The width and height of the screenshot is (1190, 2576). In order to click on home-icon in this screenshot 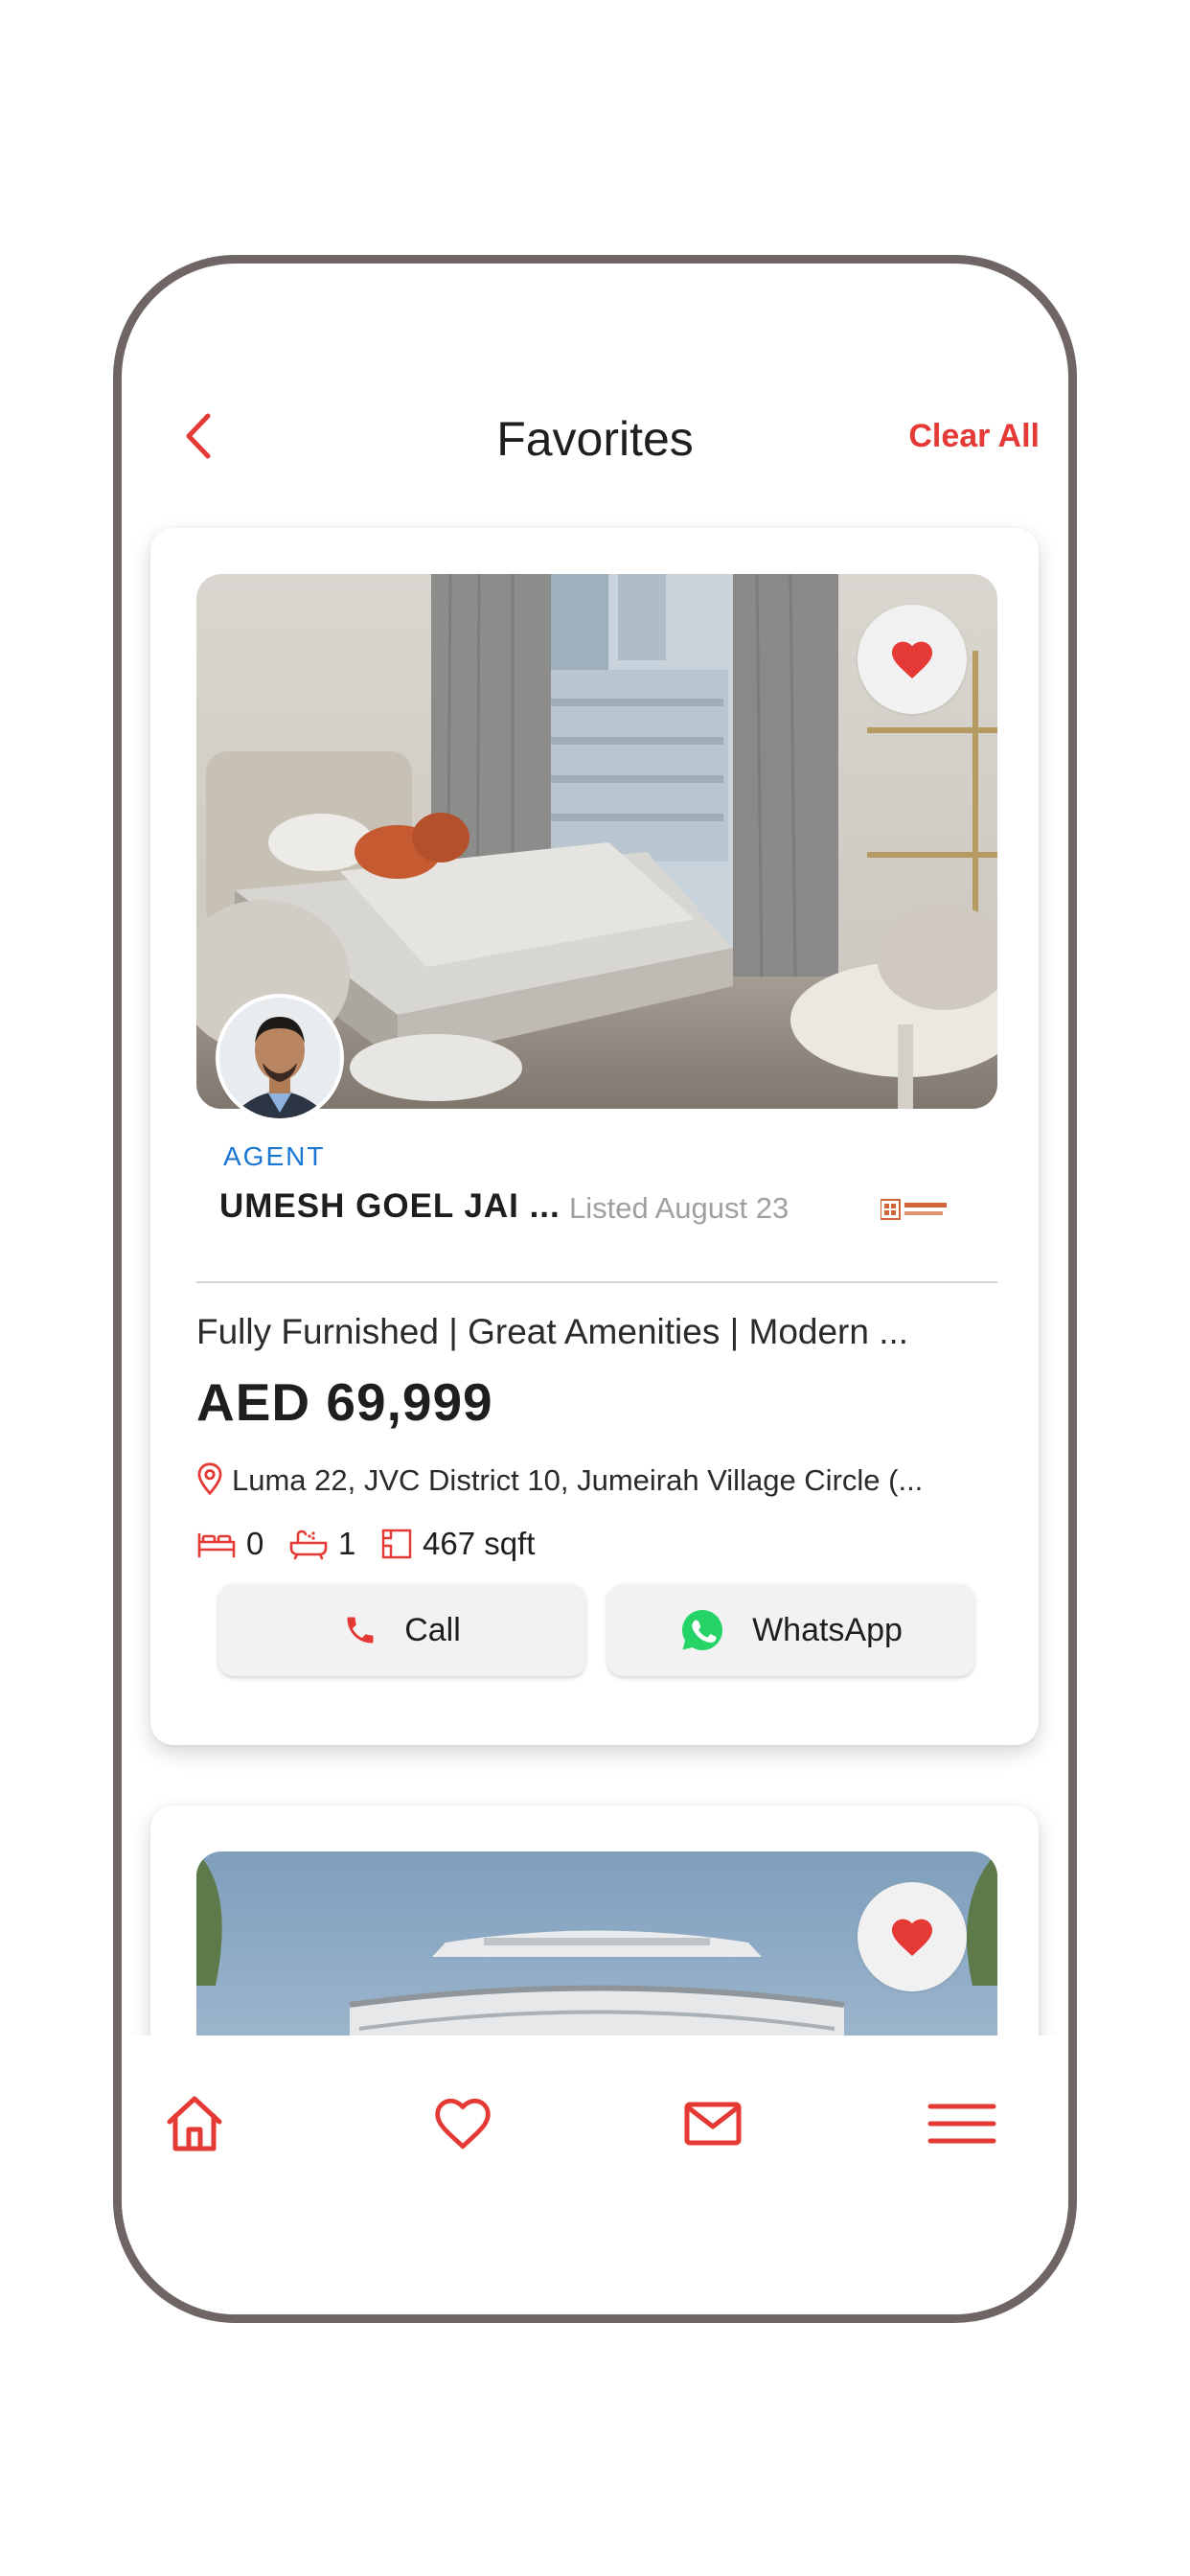, I will do `click(195, 2123)`.